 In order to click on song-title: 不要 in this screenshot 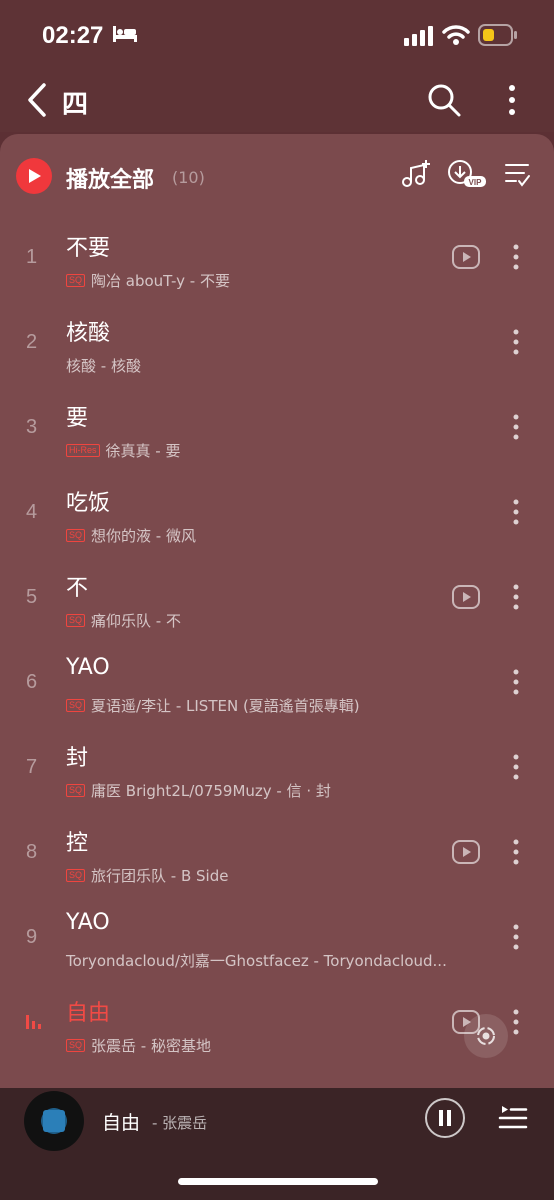, I will do `click(88, 248)`.